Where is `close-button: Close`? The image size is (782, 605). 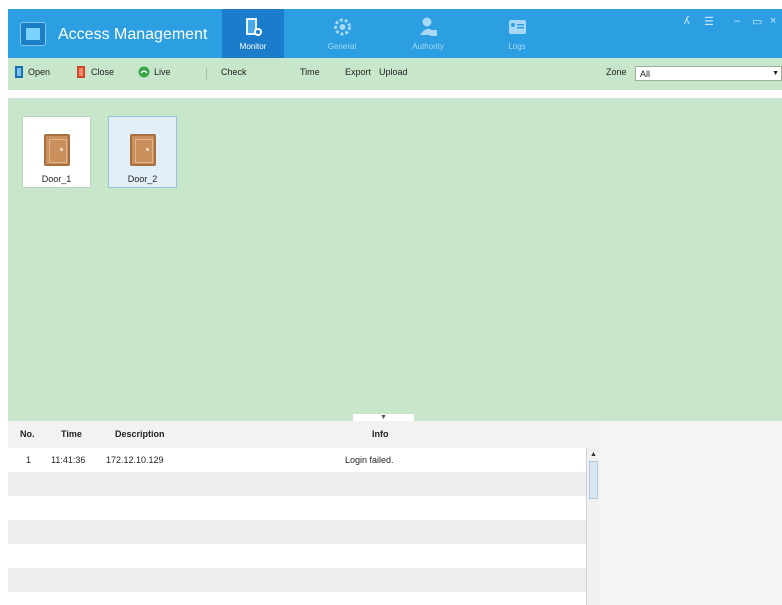
close-button: Close is located at coordinates (102, 72).